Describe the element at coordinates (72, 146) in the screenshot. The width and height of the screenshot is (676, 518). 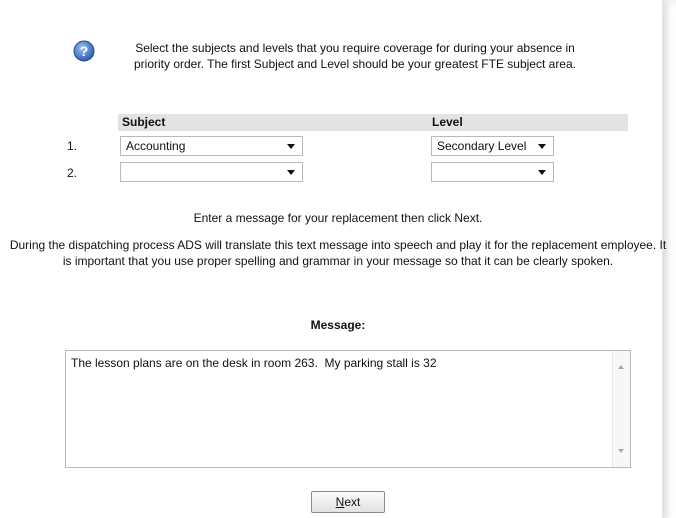
I see `row-number-1: 1.` at that location.